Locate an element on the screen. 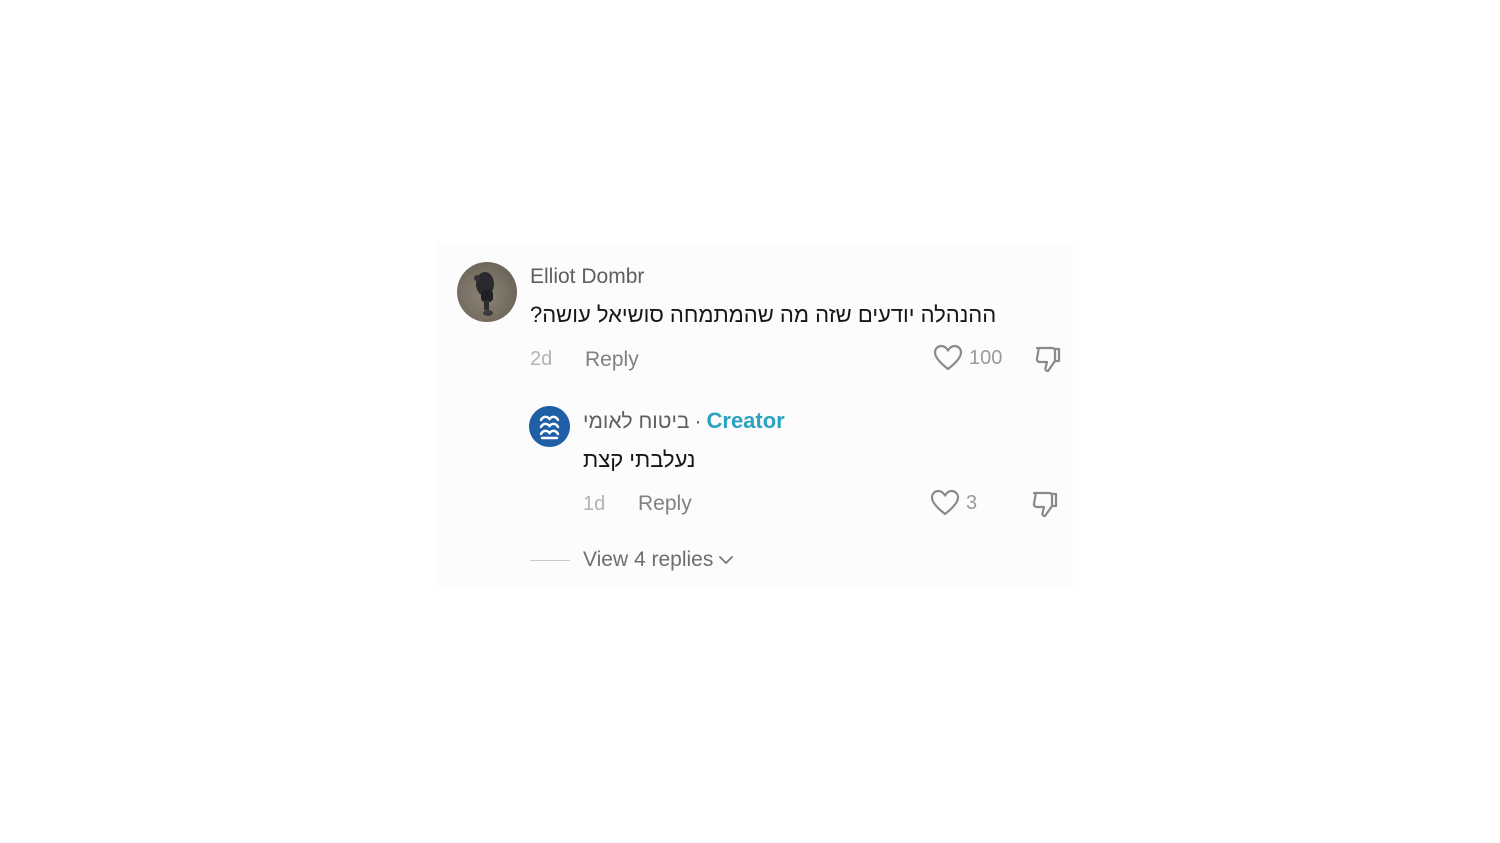  comment-time: 2d is located at coordinates (541, 359).